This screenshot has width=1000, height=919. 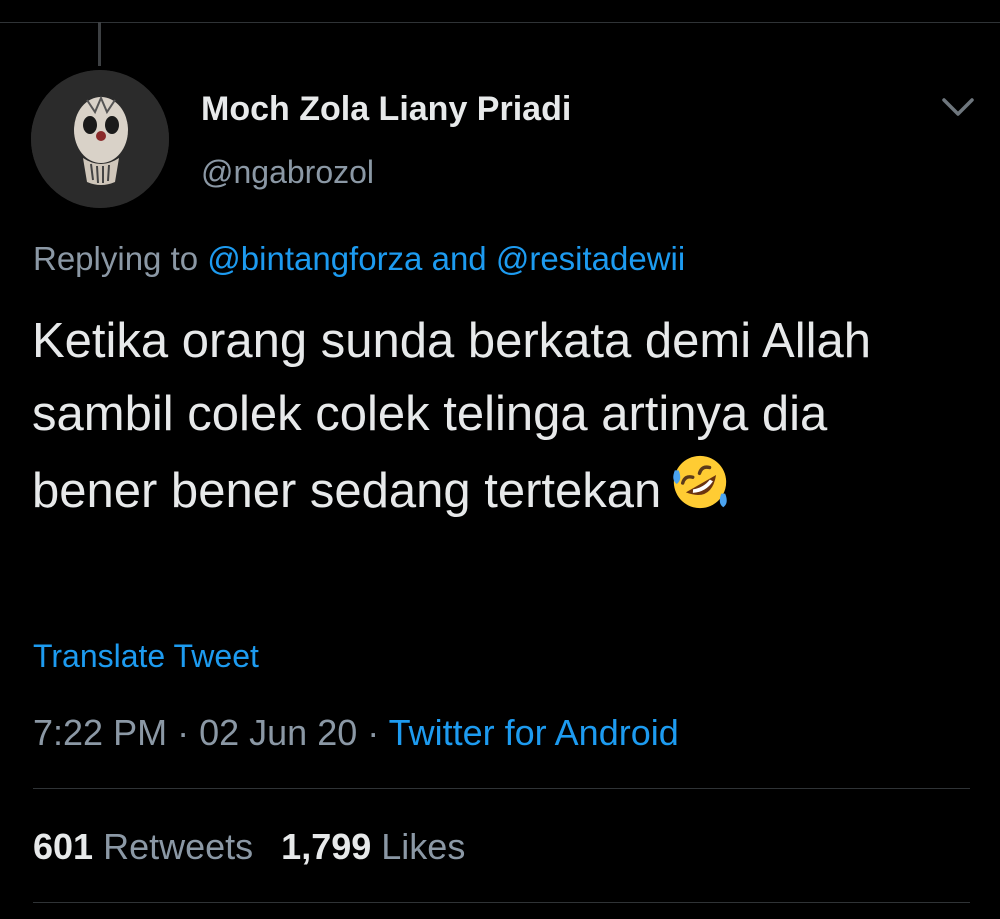 I want to click on retweets-stat: 601 Retweets, so click(x=143, y=846).